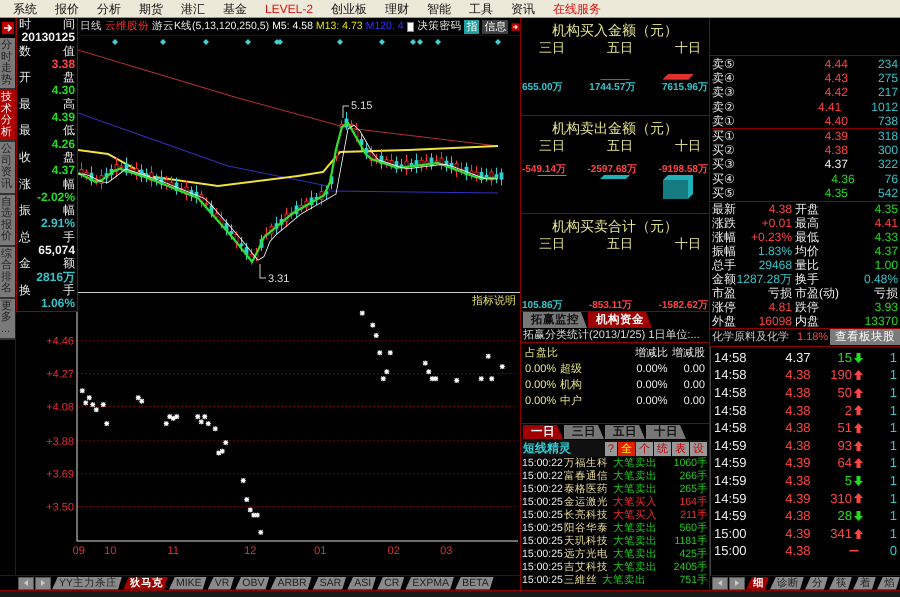 Image resolution: width=900 pixels, height=597 pixels. Describe the element at coordinates (836, 121) in the screenshot. I see `order-price: 4.40` at that location.